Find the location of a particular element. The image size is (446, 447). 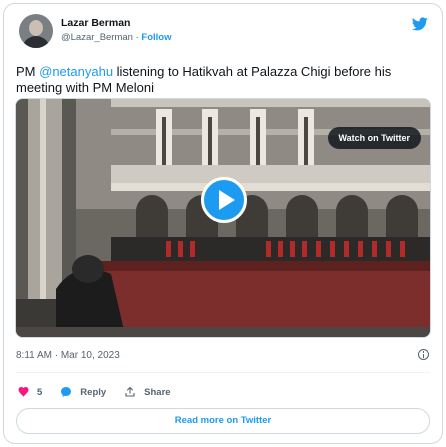

author-name: Lazar Berman is located at coordinates (116, 23).